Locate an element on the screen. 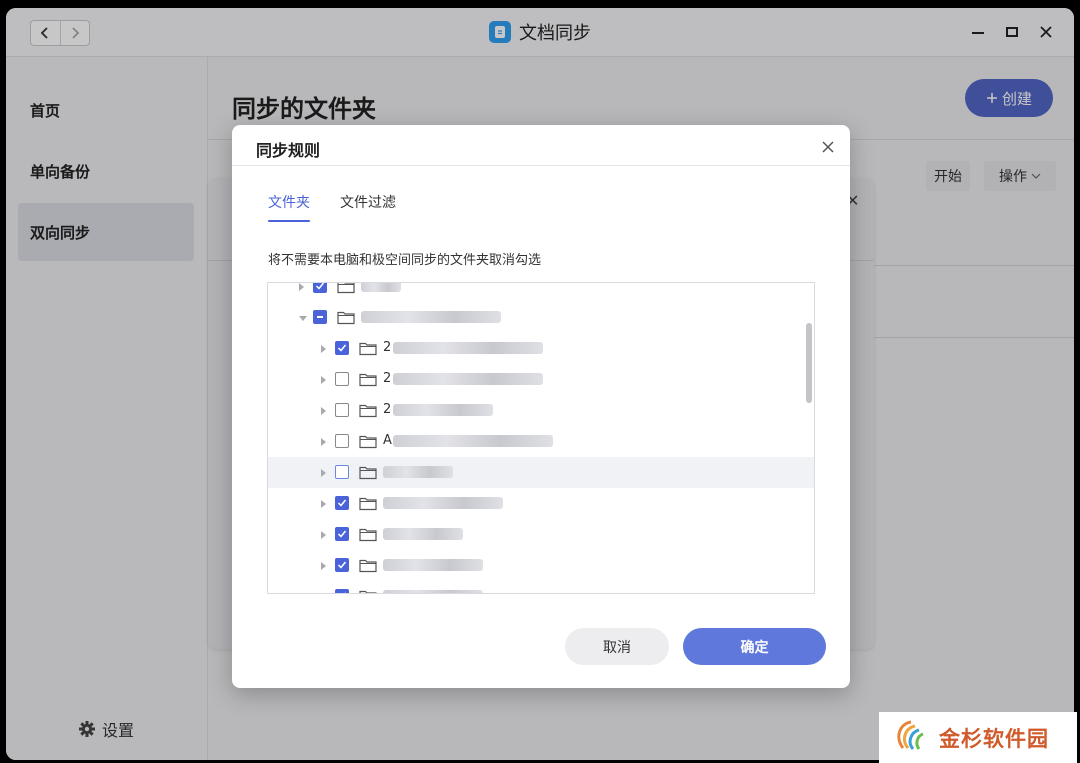 This screenshot has width=1080, height=763. watermark-text: 金杉软件园 is located at coordinates (994, 738).